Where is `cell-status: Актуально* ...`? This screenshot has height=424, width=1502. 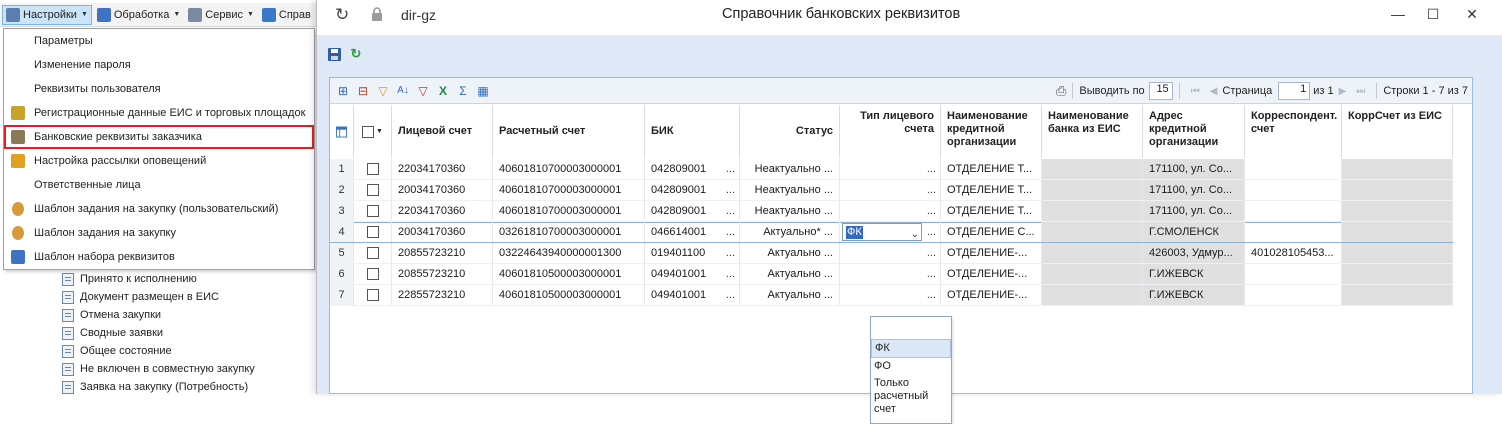
cell-status: Актуально* ... is located at coordinates (790, 232).